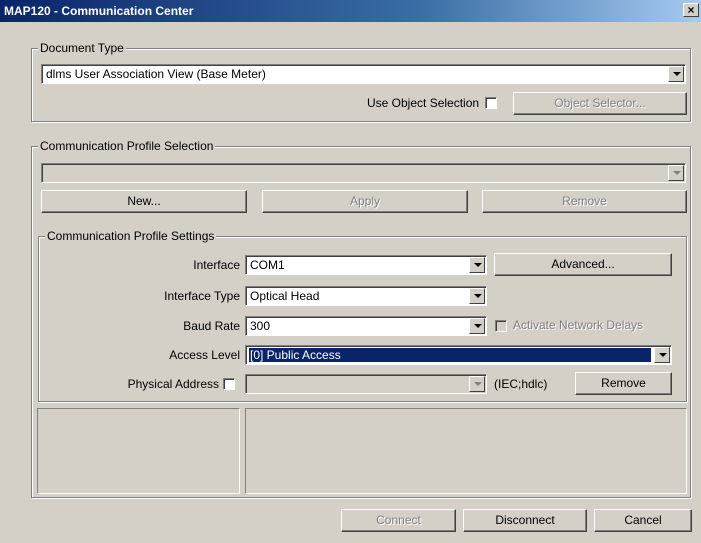 The image size is (701, 543). Describe the element at coordinates (267, 265) in the screenshot. I see `interface-value: COM1` at that location.